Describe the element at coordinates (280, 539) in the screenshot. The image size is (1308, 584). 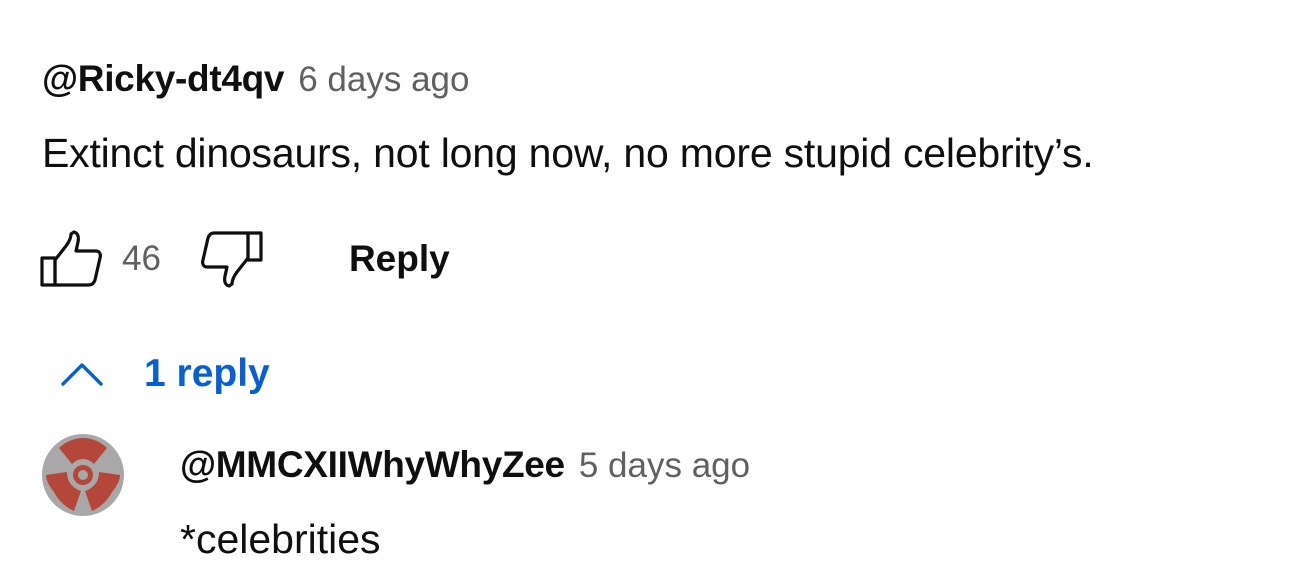
I see `reply-text: *celebrities` at that location.